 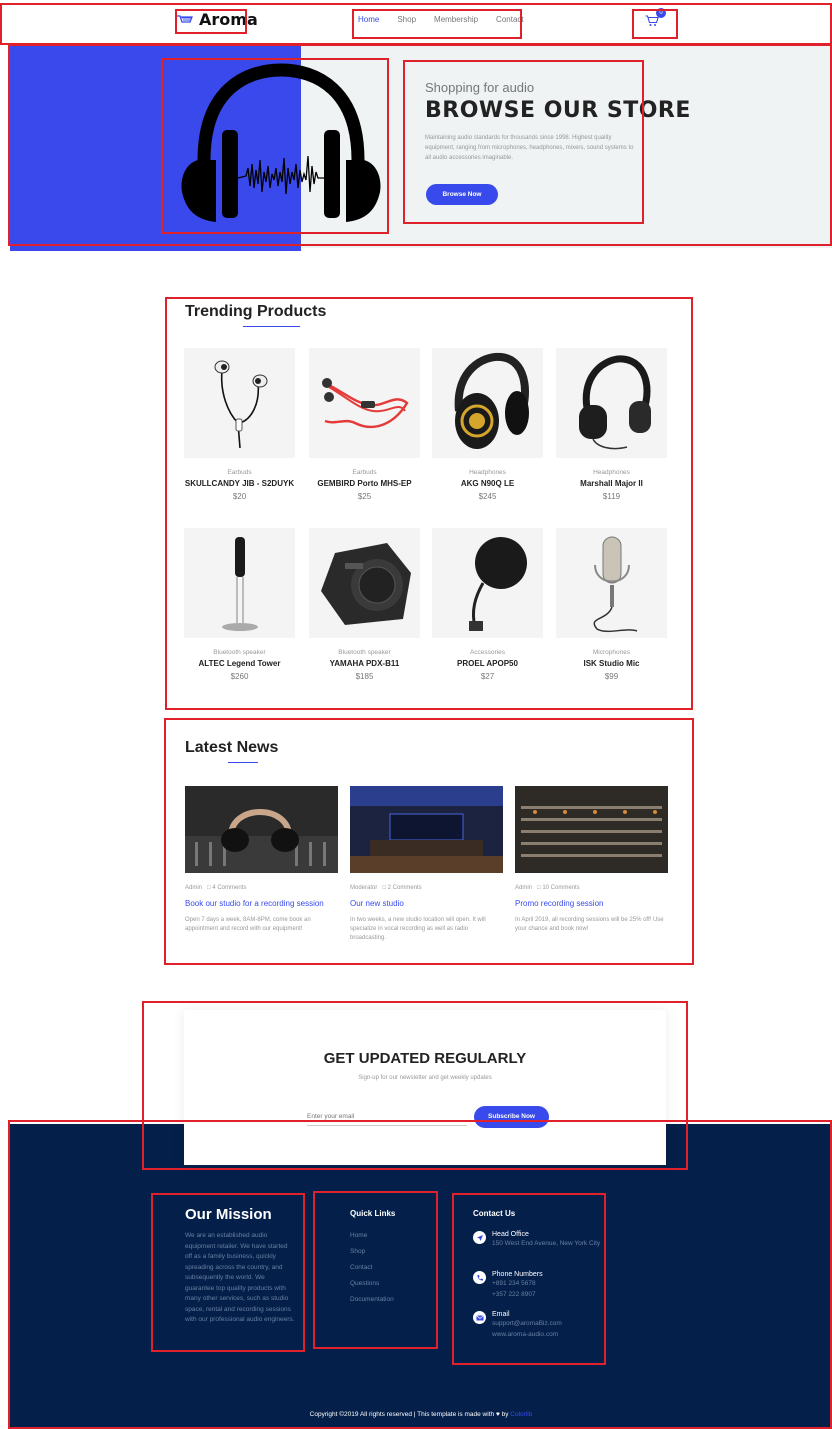 What do you see at coordinates (256, 311) in the screenshot?
I see `trending-products-title: Trending Products` at bounding box center [256, 311].